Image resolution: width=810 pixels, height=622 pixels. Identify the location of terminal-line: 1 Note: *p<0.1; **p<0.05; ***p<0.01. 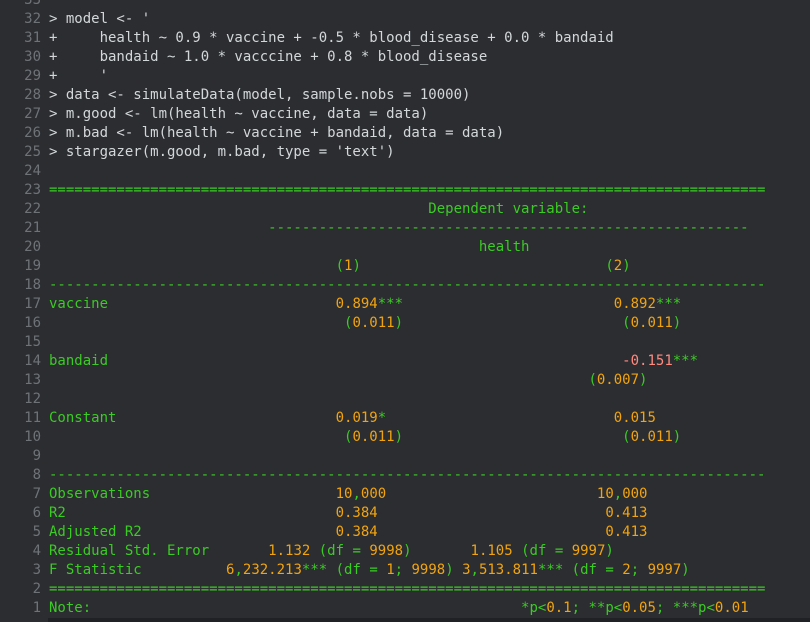
(405, 608).